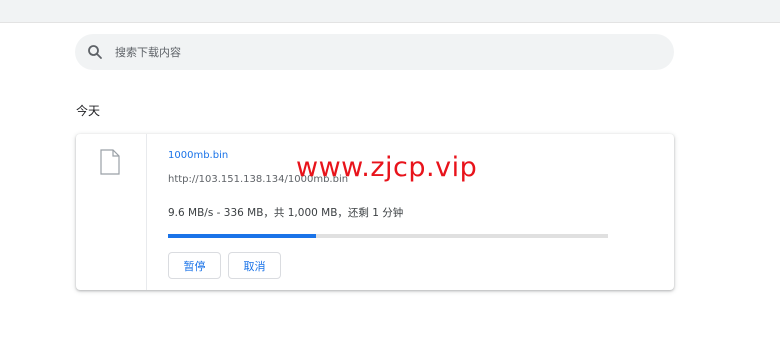 This screenshot has width=780, height=349. What do you see at coordinates (95, 52) in the screenshot?
I see `search-icon` at bounding box center [95, 52].